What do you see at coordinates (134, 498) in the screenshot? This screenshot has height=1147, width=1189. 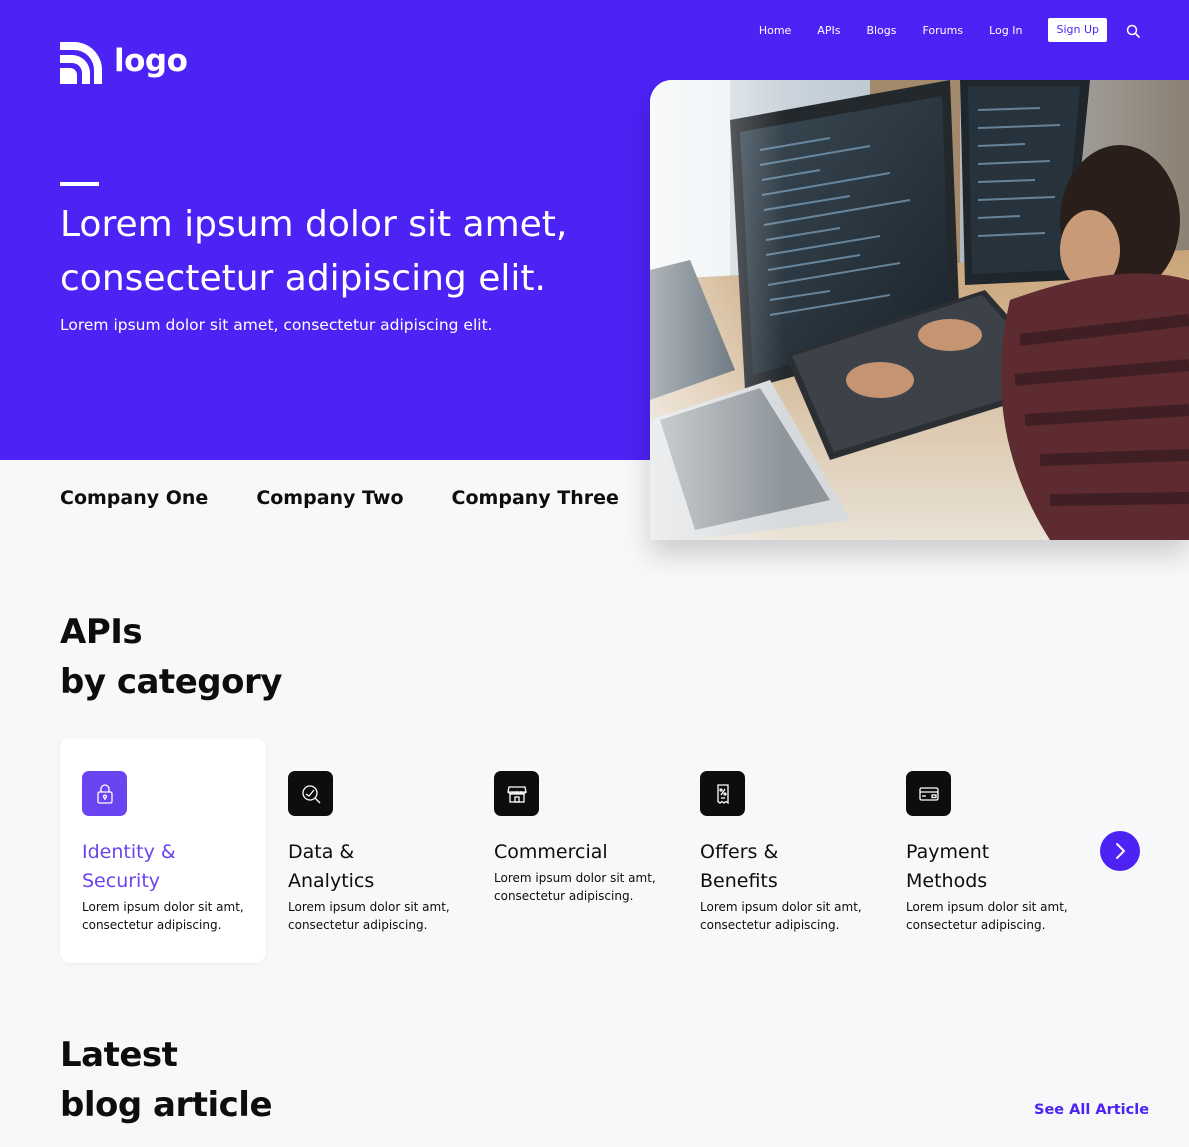 I see `company-logo: Company One` at bounding box center [134, 498].